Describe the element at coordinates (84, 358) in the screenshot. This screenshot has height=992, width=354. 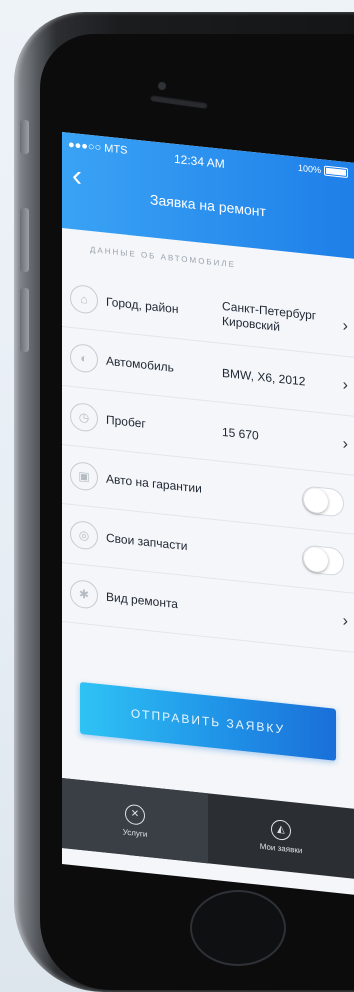
I see `car-icon: ◐` at that location.